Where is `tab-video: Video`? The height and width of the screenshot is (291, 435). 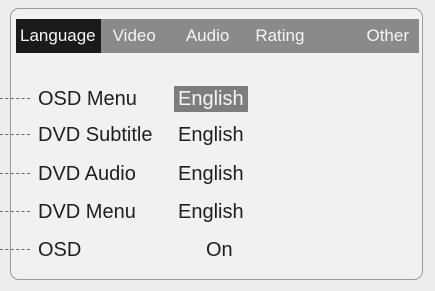
tab-video: Video is located at coordinates (134, 36).